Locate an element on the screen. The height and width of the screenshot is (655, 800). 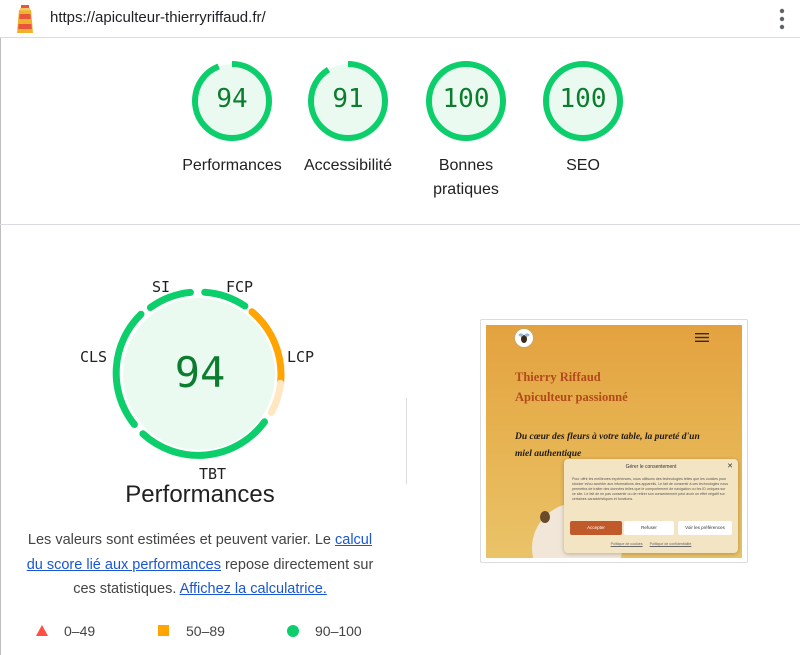
preferences-button: Voir les préférences is located at coordinates (705, 528).